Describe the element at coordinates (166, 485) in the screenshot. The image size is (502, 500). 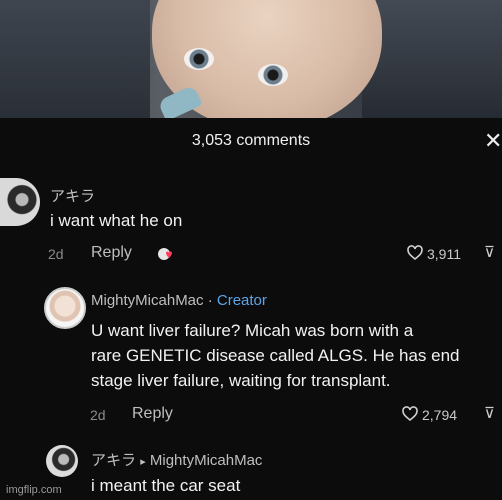
I see `comment-text: i meant the car seat` at that location.